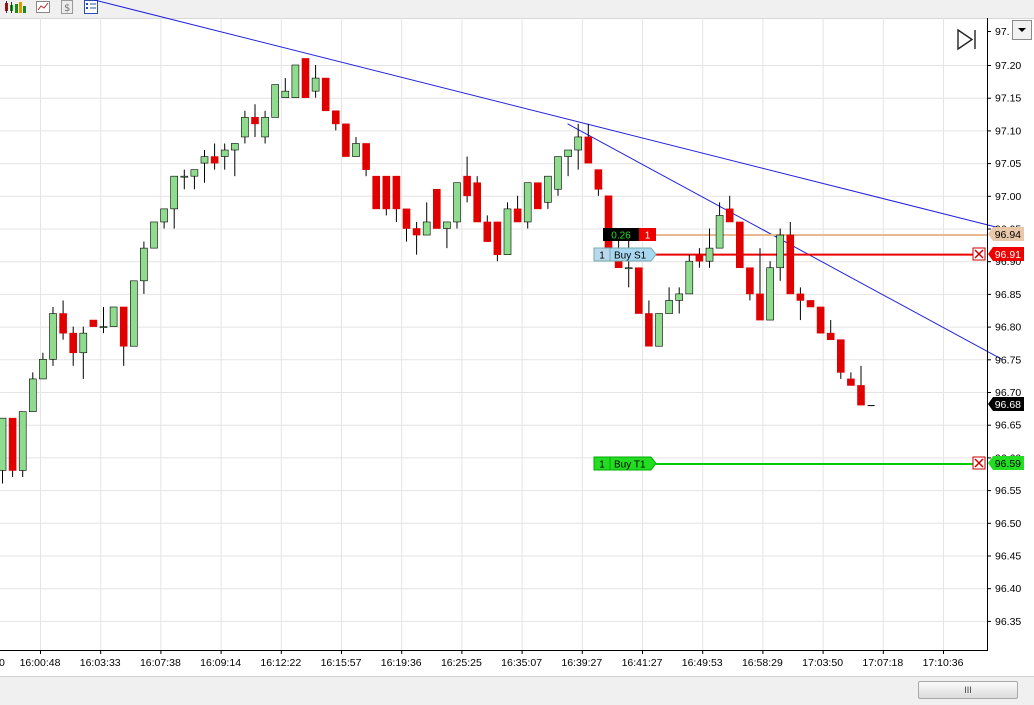  What do you see at coordinates (625, 463) in the screenshot?
I see `target-order-label: 1 Buy T1` at bounding box center [625, 463].